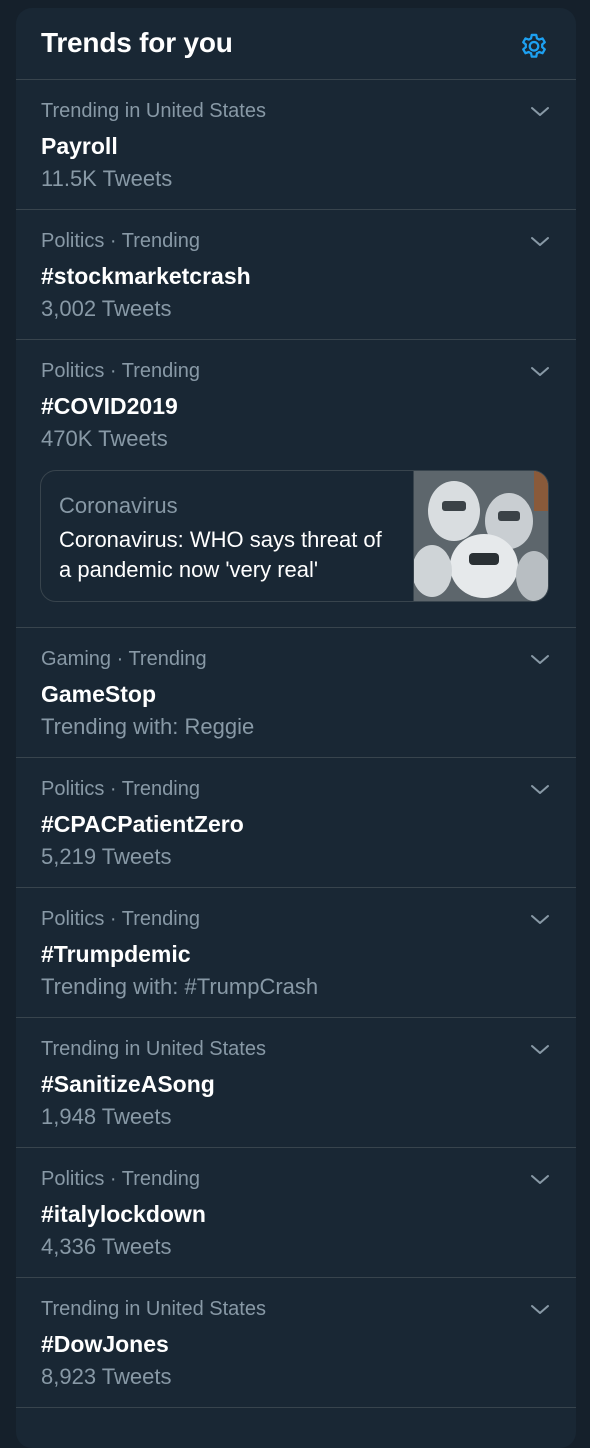 The width and height of the screenshot is (590, 1448). I want to click on trend-tweet-count: 3,002 Tweets, so click(106, 308).